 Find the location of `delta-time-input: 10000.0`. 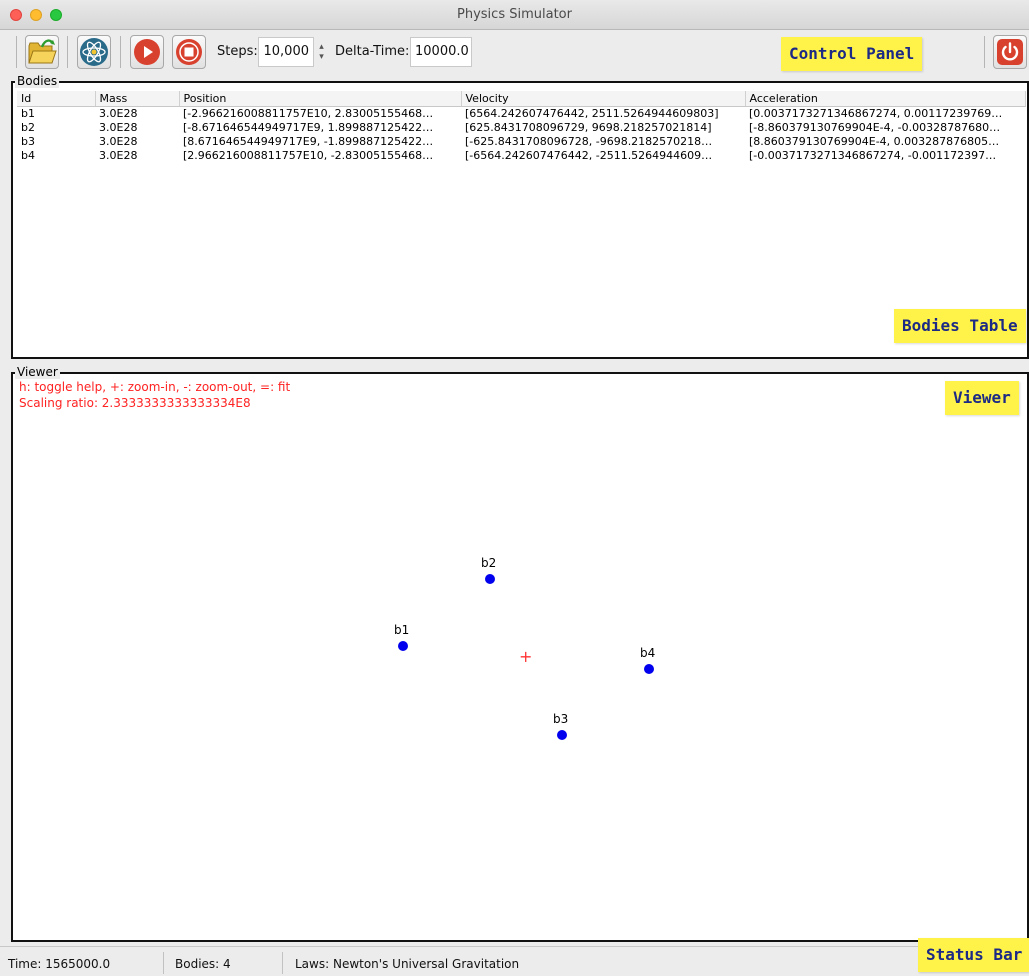

delta-time-input: 10000.0 is located at coordinates (441, 52).